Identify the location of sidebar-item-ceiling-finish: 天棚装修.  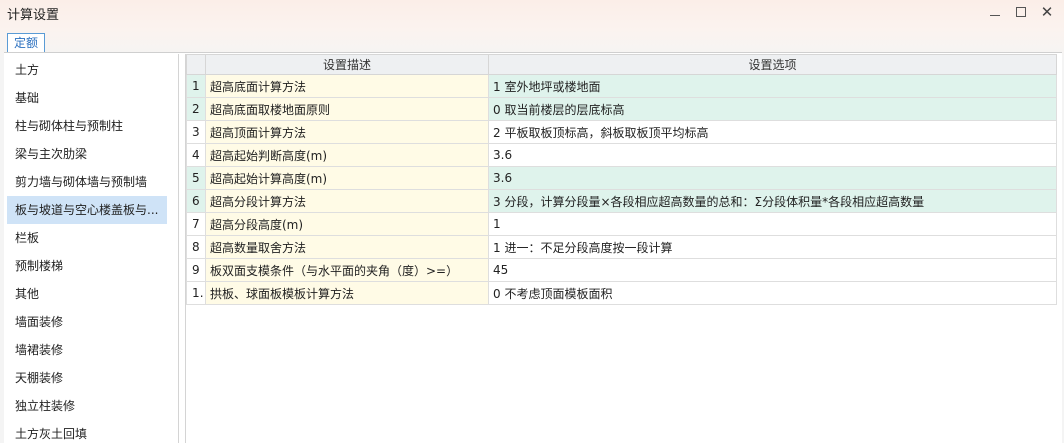
(87, 378).